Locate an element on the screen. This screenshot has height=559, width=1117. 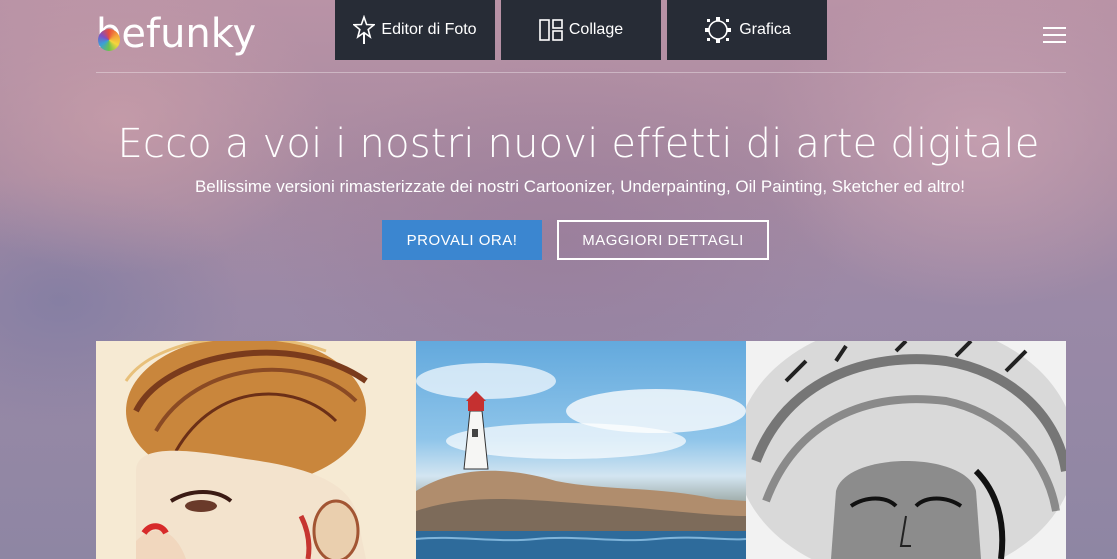
cartoonizer-portrait-image is located at coordinates (256, 450).